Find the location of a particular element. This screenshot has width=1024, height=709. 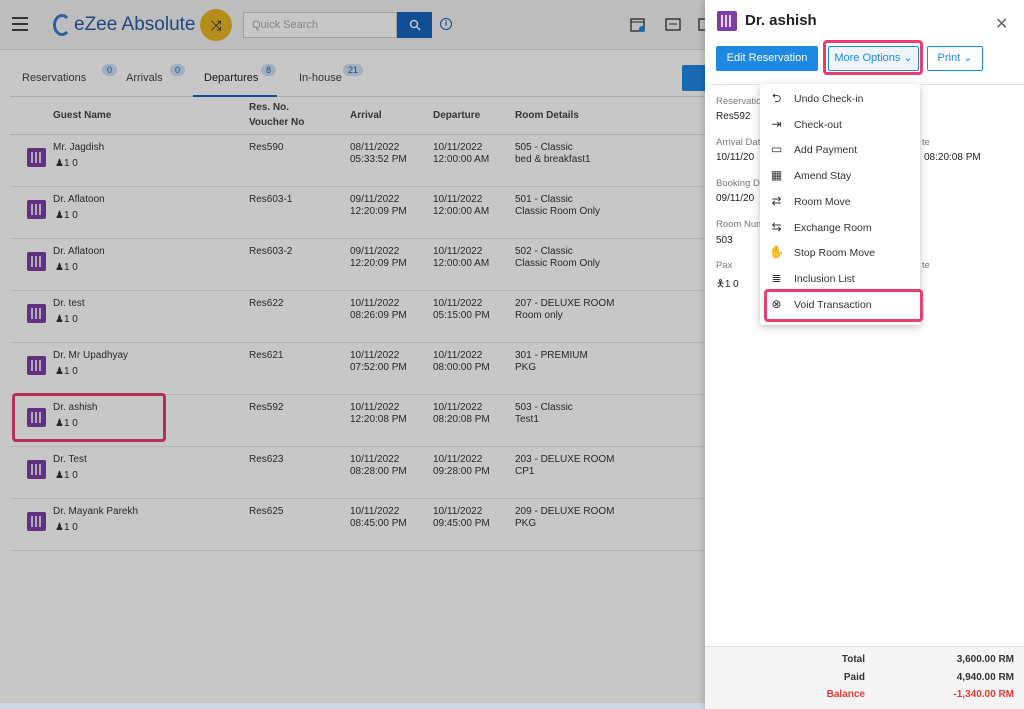

arrival-value: 10/11/20 is located at coordinates (735, 157).